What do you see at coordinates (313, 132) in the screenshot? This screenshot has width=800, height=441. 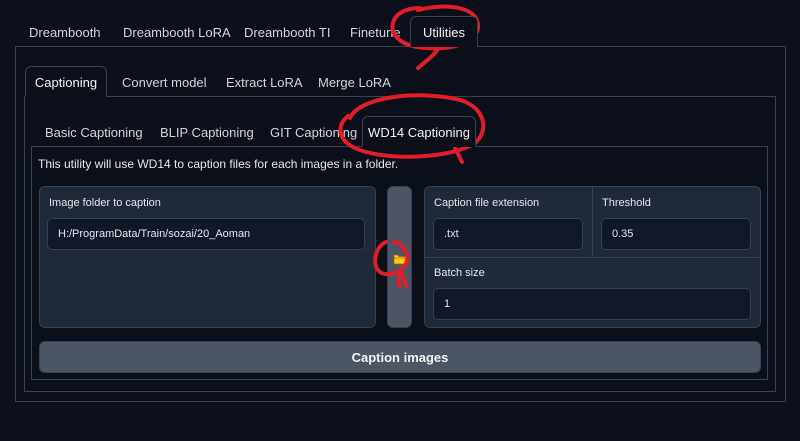 I see `tab-git-captioning: GIT Captioning` at bounding box center [313, 132].